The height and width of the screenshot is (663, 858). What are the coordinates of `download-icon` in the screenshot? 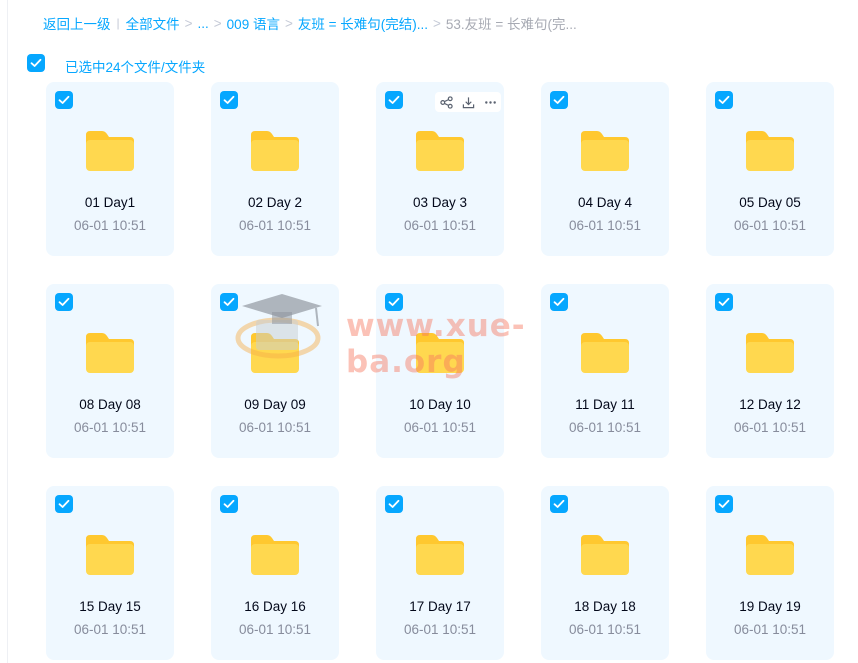 It's located at (468, 102).